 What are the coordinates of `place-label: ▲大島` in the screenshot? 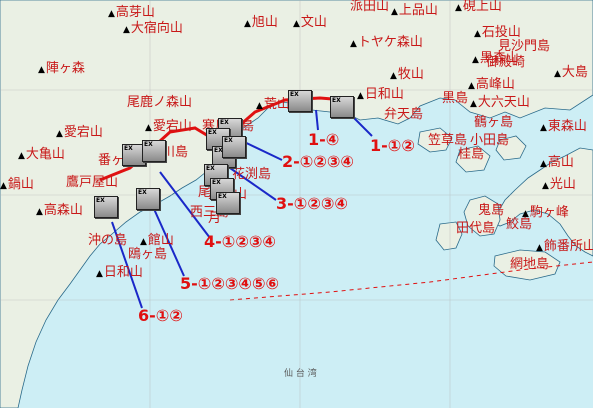 It's located at (571, 73).